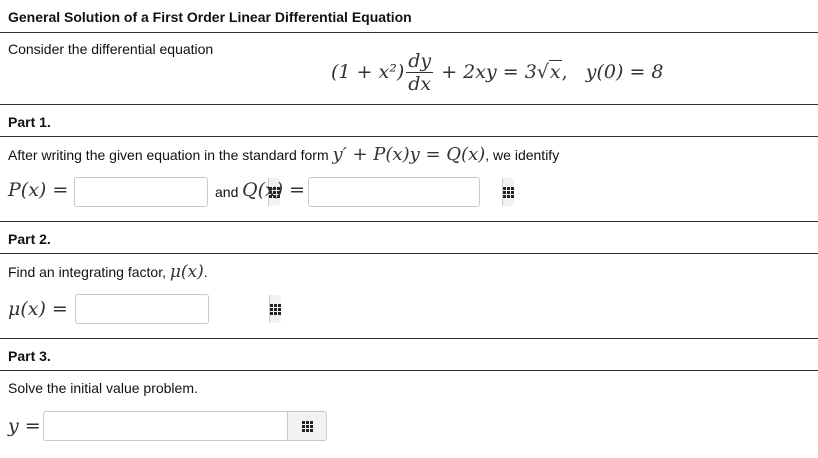 This screenshot has height=458, width=818. What do you see at coordinates (29, 356) in the screenshot?
I see `part3-heading: Part 3.` at bounding box center [29, 356].